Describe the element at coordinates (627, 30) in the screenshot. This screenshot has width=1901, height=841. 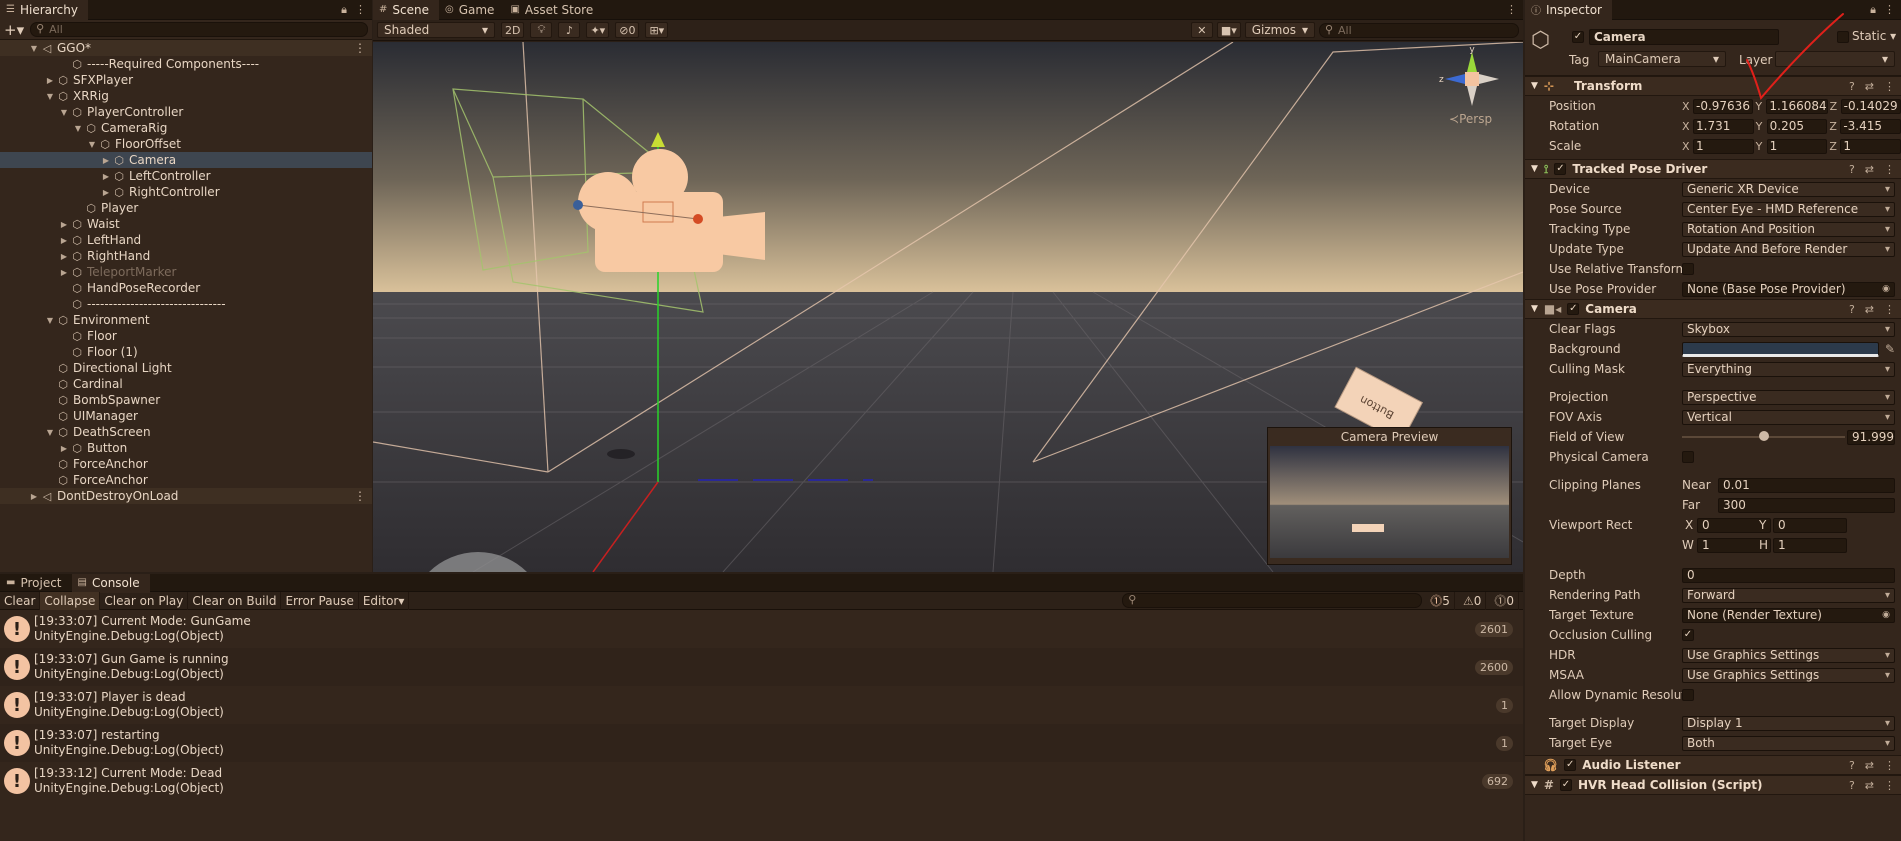
I see `hidden-objects-toggle: ⊘ 0` at that location.